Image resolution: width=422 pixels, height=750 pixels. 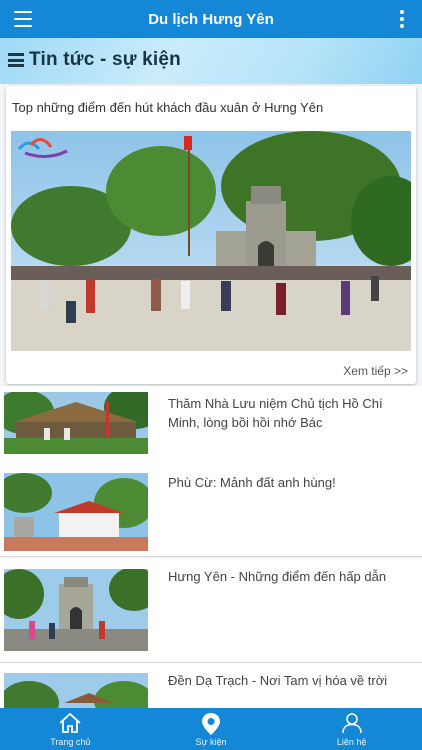 I want to click on nav-item-events: Sự kiện, so click(x=211, y=729).